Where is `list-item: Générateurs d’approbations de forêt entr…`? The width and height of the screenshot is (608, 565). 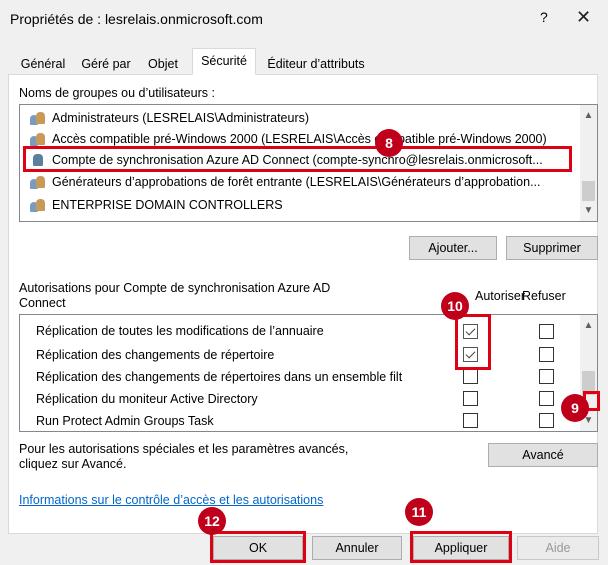 list-item: Générateurs d’approbations de forêt entr… is located at coordinates (280, 182).